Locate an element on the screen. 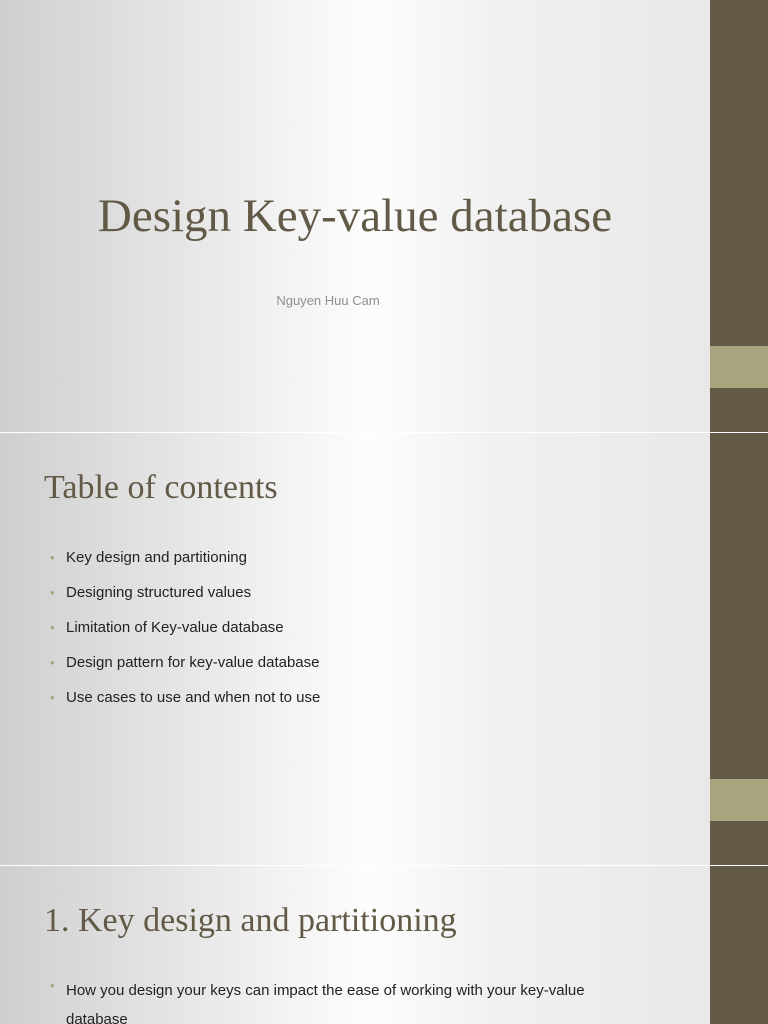 The width and height of the screenshot is (768, 1024). bullet-text: Key design and partitioning is located at coordinates (156, 557).